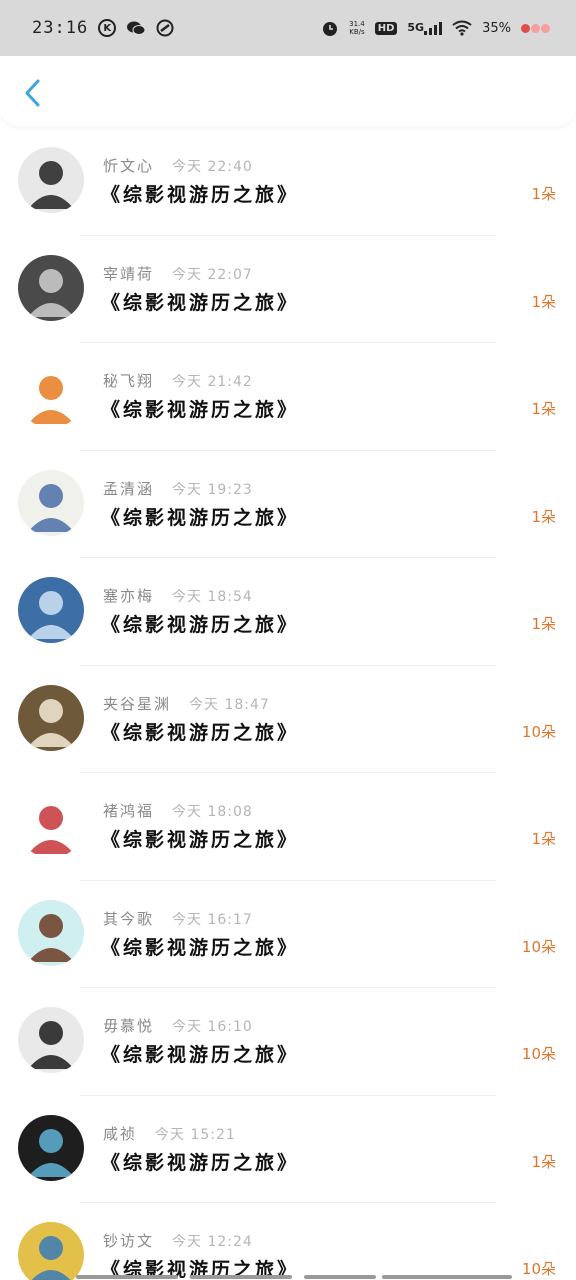 This screenshot has width=576, height=1280. What do you see at coordinates (212, 1242) in the screenshot?
I see `reward-time: 今天 12:24` at bounding box center [212, 1242].